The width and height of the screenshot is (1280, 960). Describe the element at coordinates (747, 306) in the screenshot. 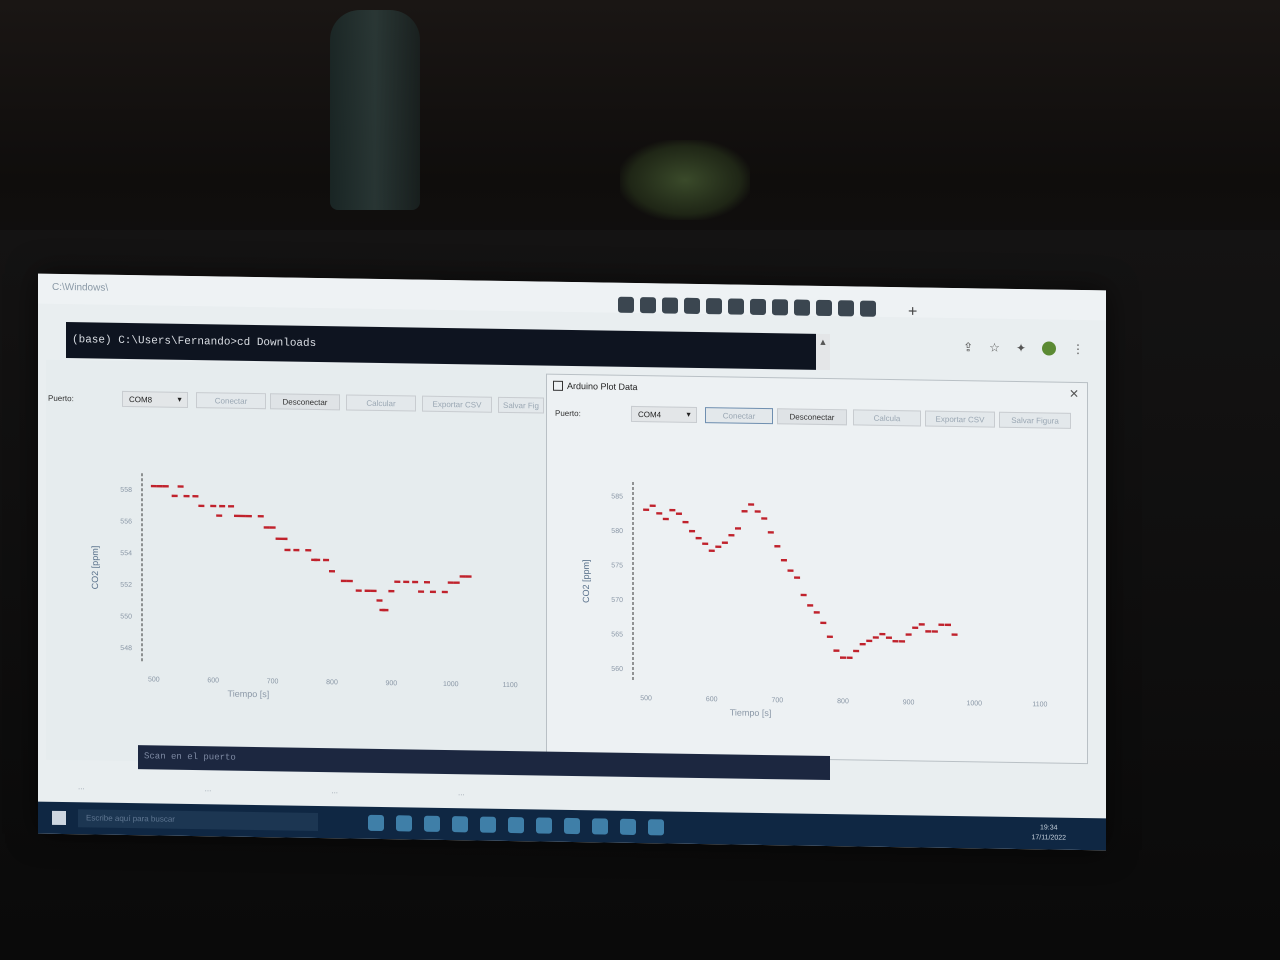

I see `browser-tabs` at that location.